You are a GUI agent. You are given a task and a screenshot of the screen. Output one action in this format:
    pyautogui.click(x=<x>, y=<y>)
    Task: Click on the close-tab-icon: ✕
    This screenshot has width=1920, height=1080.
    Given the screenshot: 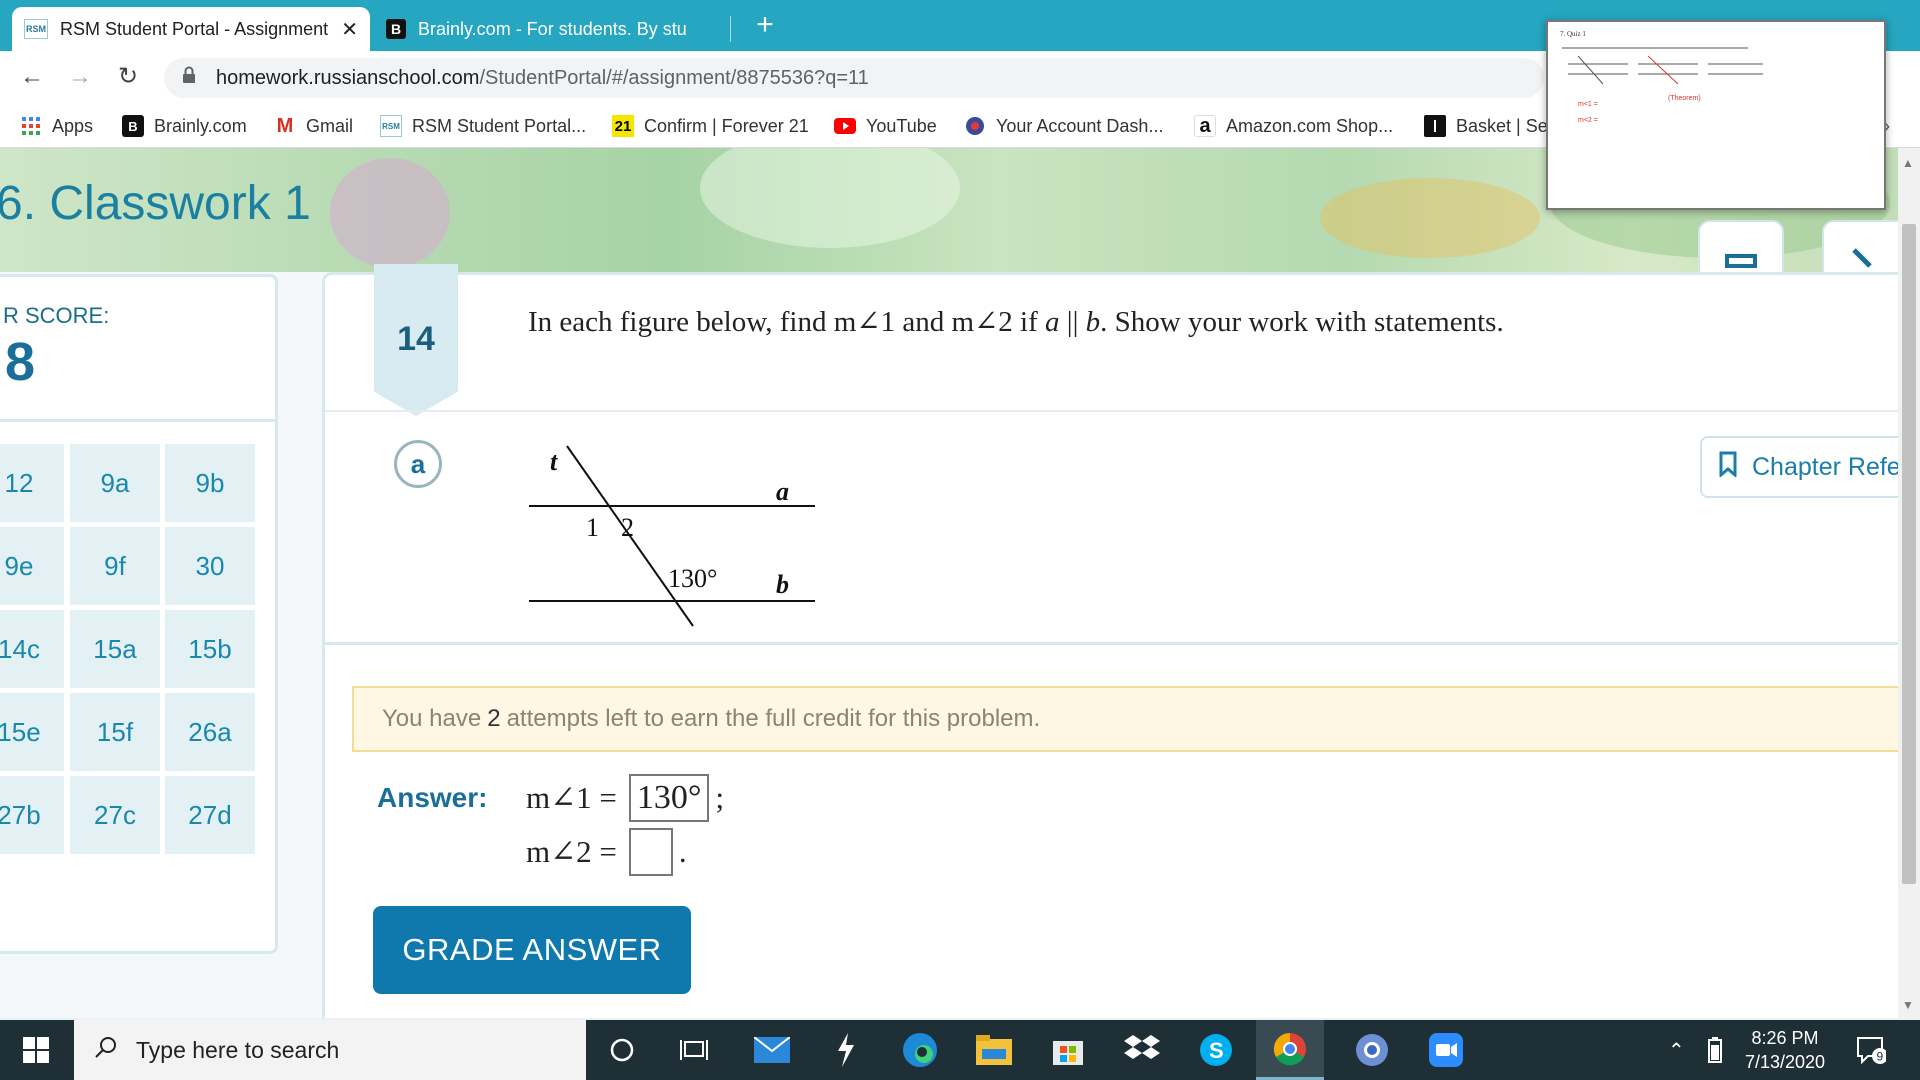 What is the action you would take?
    pyautogui.click(x=349, y=29)
    